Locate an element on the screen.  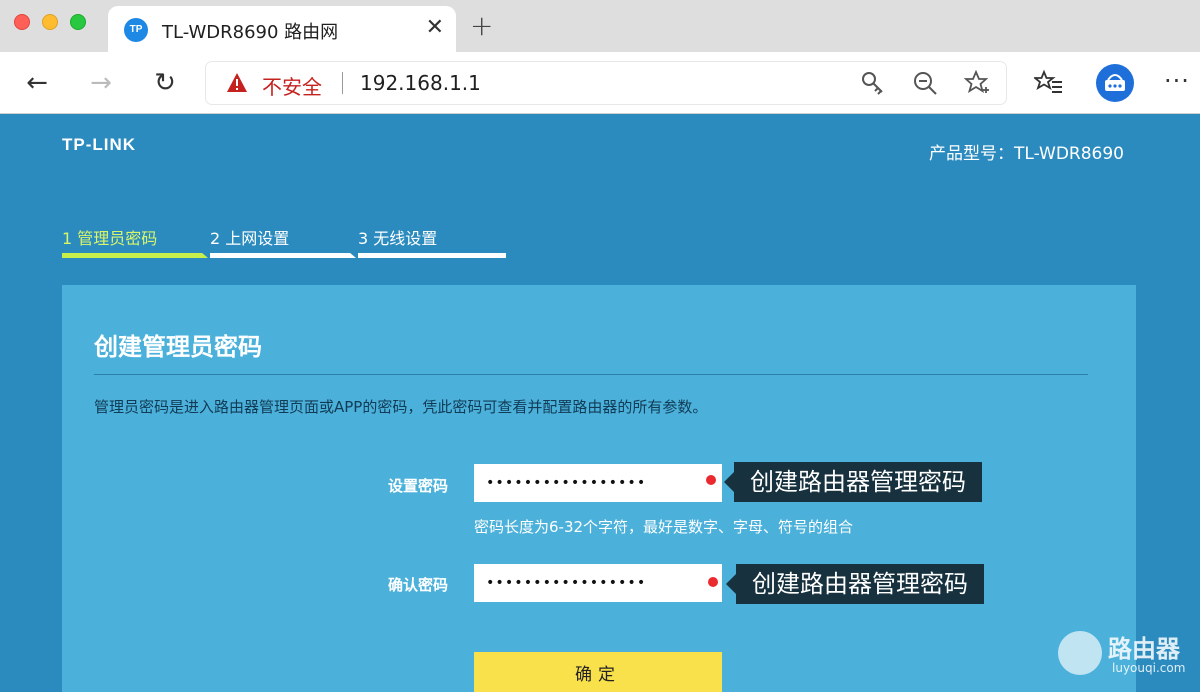
security-status-label: 不安全 is located at coordinates (292, 85).